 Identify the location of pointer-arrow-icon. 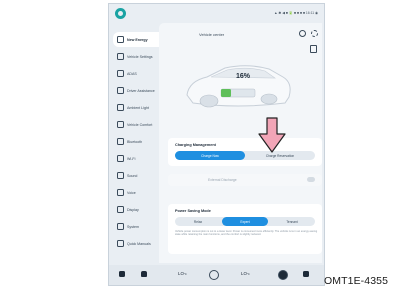
(272, 135).